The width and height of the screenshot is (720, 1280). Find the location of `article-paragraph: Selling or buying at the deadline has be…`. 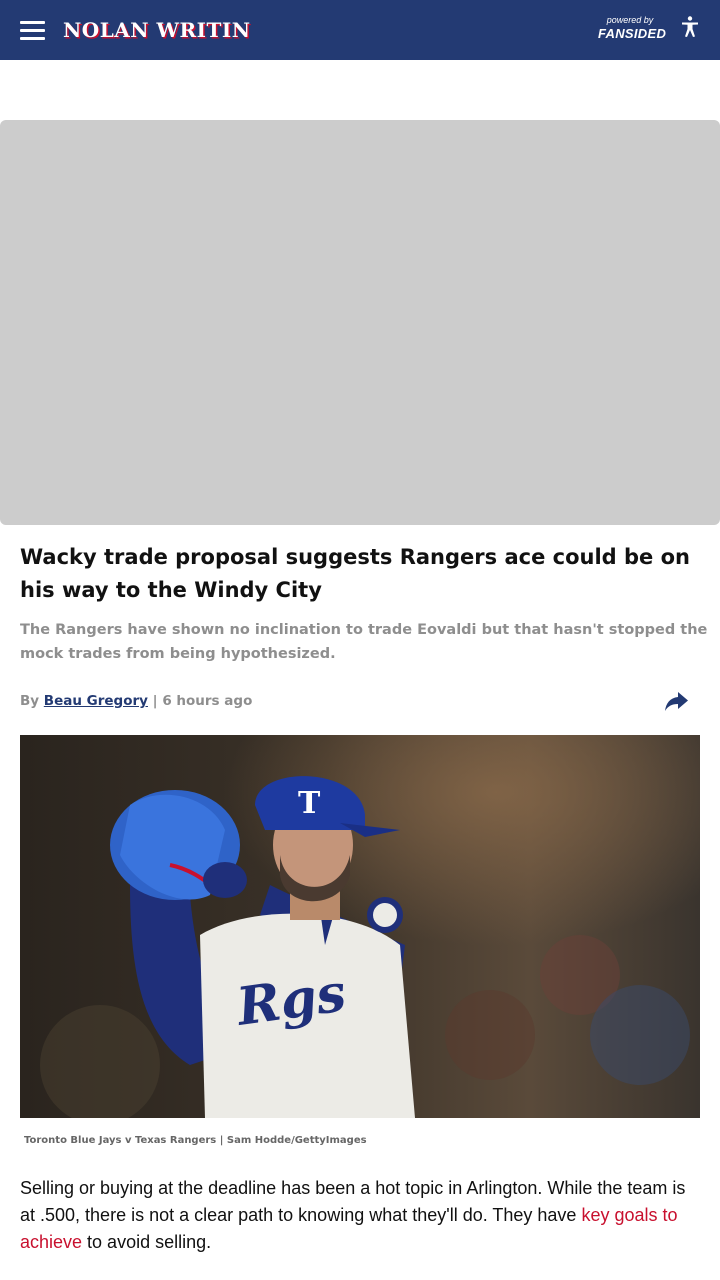

article-paragraph: Selling or buying at the deadline has be… is located at coordinates (360, 1215).